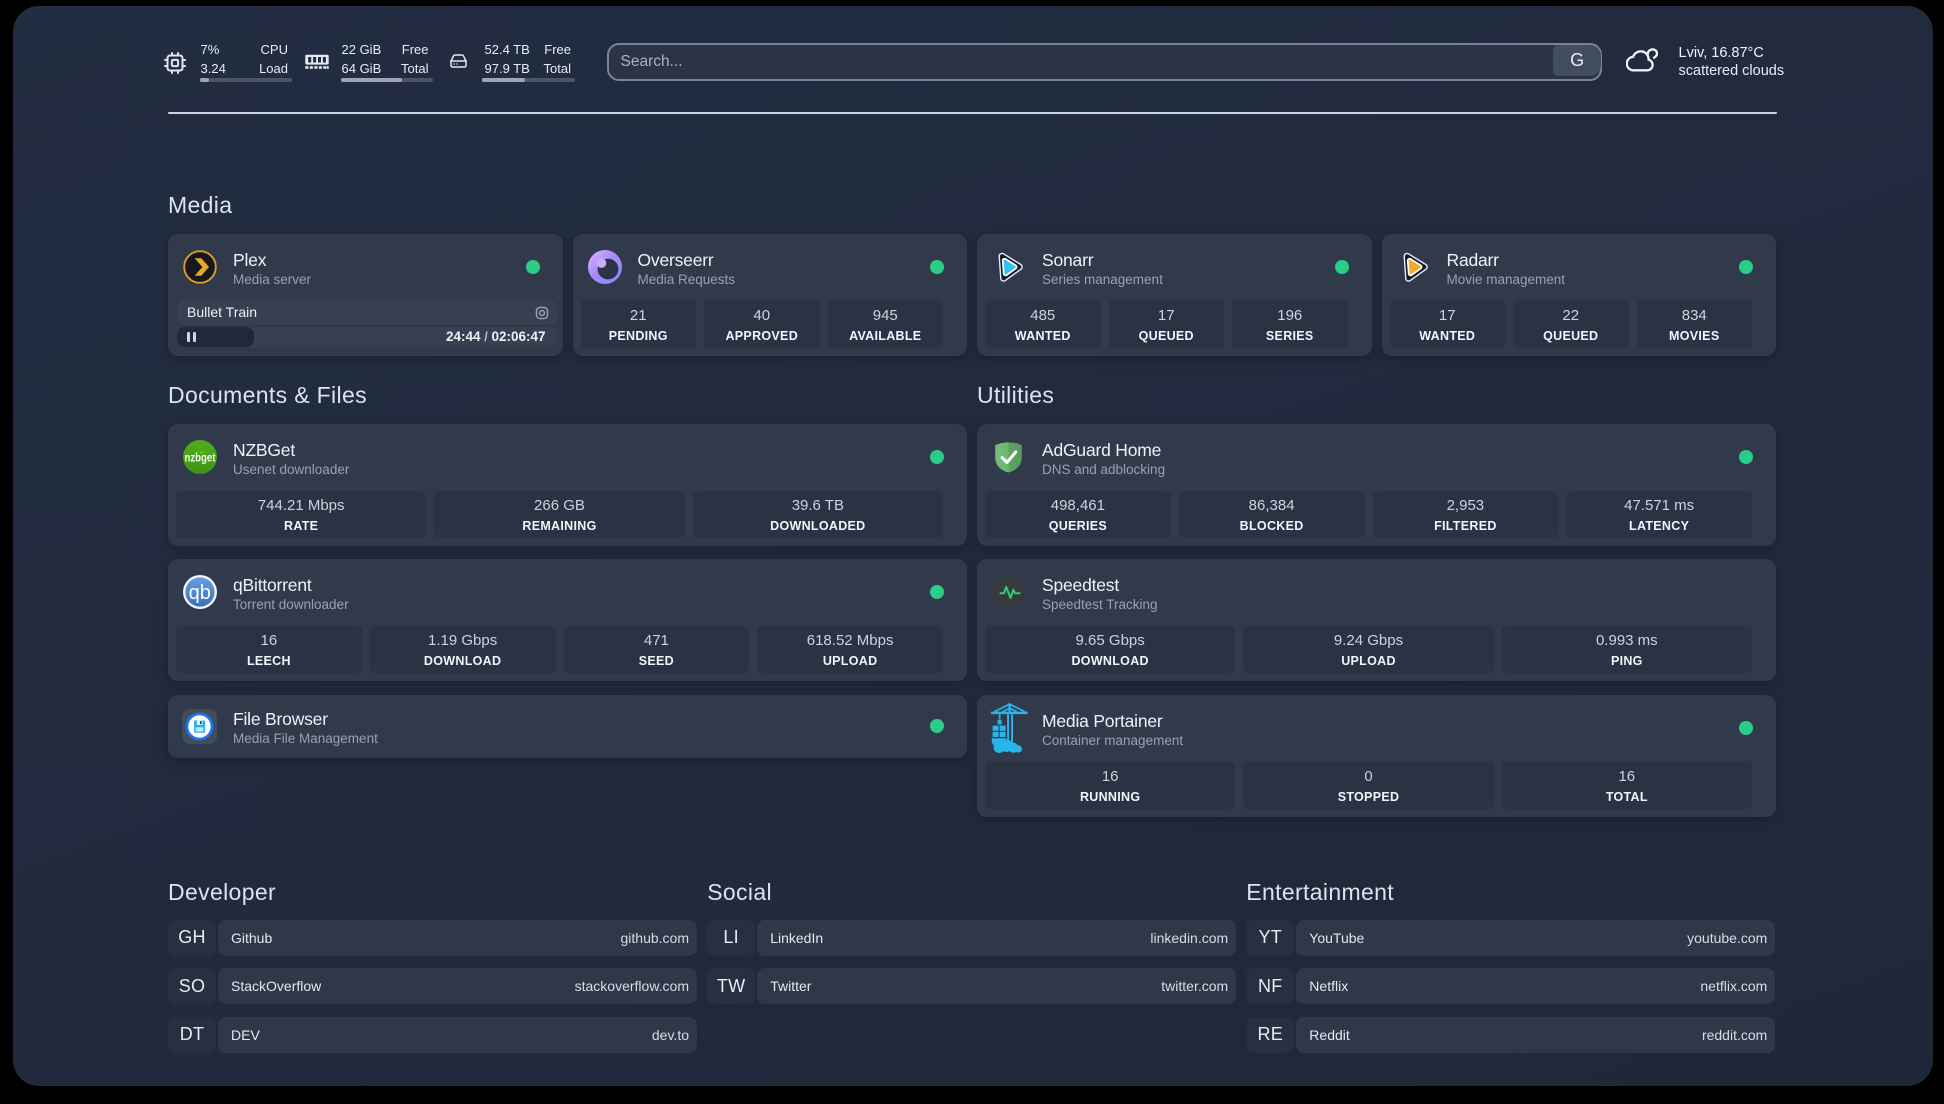  I want to click on svg-text: nzbget, so click(200, 459).